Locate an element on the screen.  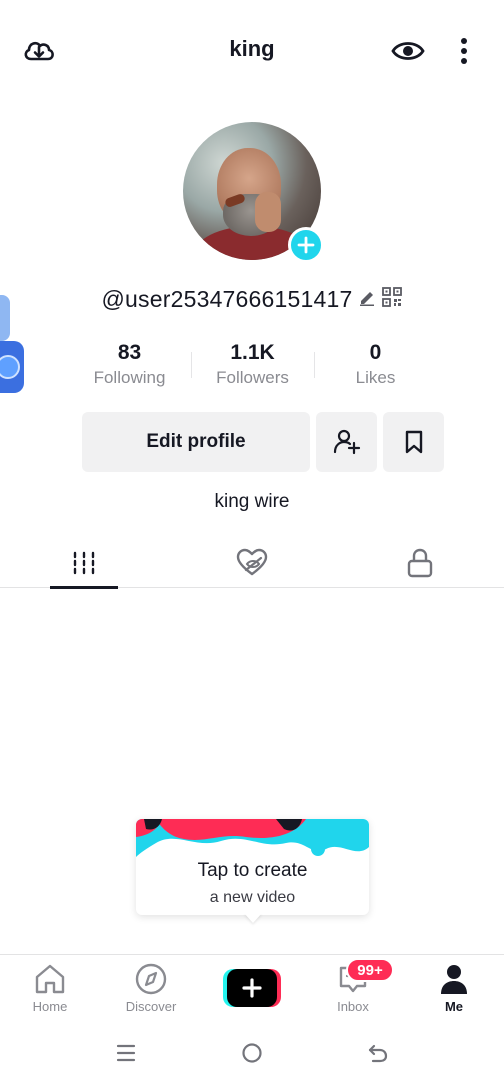
stat-likes: 0 Likes is located at coordinates (375, 364).